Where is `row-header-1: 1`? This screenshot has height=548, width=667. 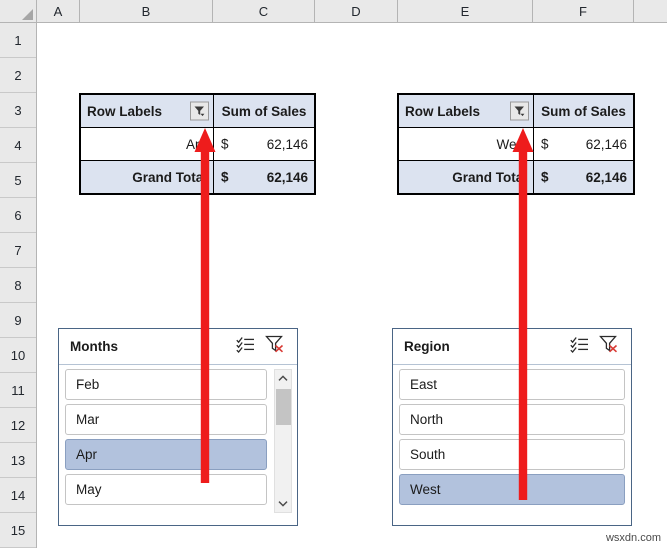 row-header-1: 1 is located at coordinates (18, 40).